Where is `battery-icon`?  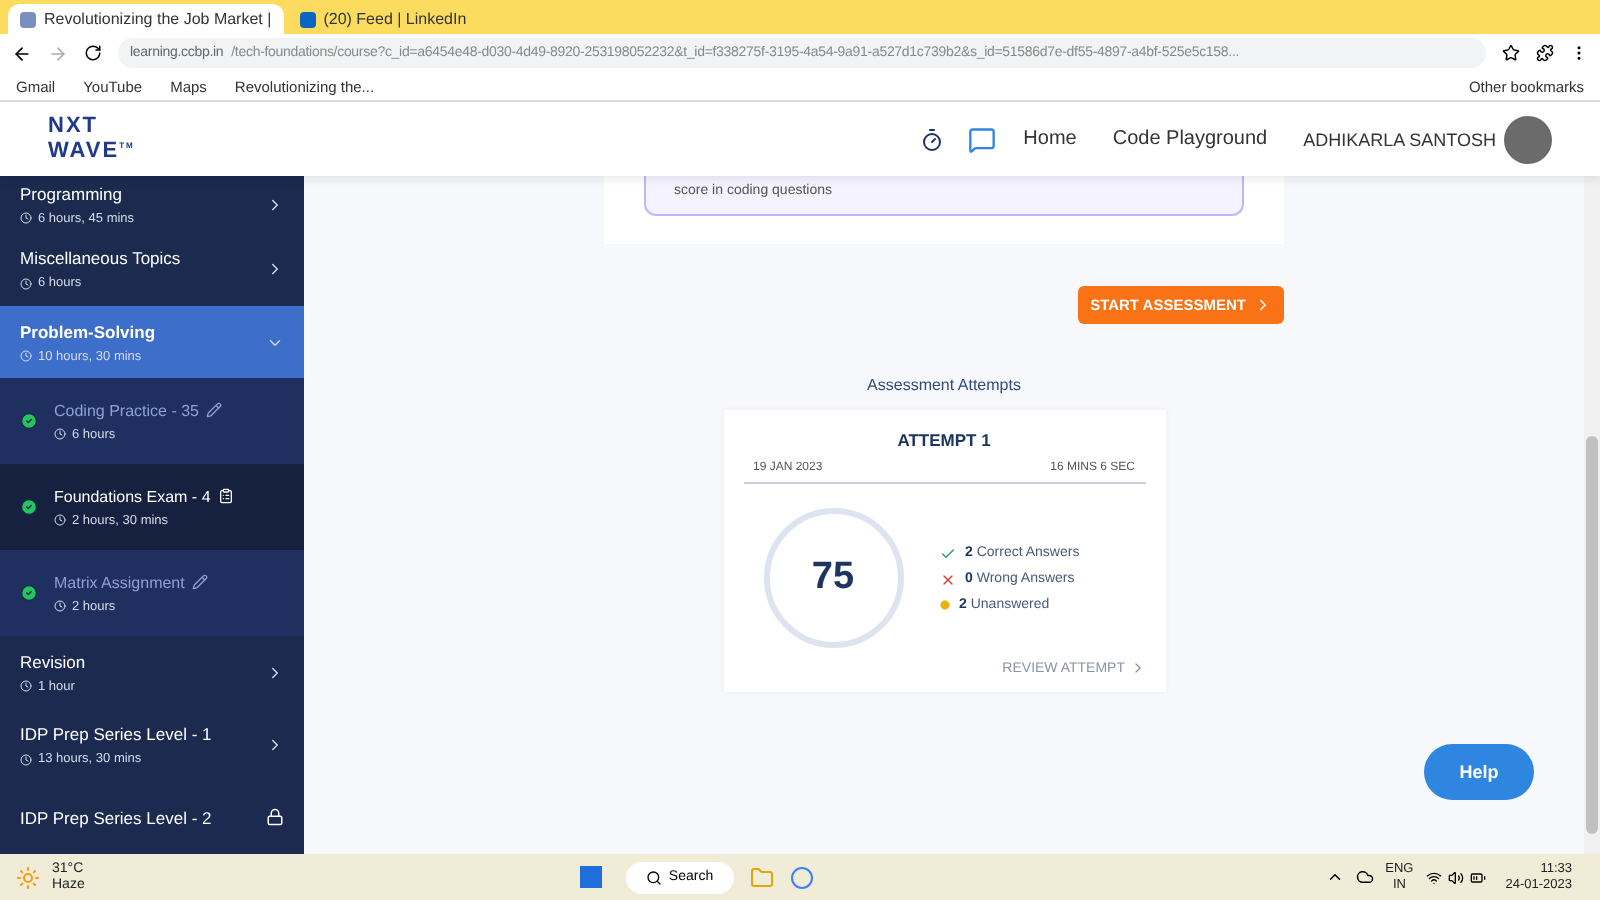
battery-icon is located at coordinates (1477, 877).